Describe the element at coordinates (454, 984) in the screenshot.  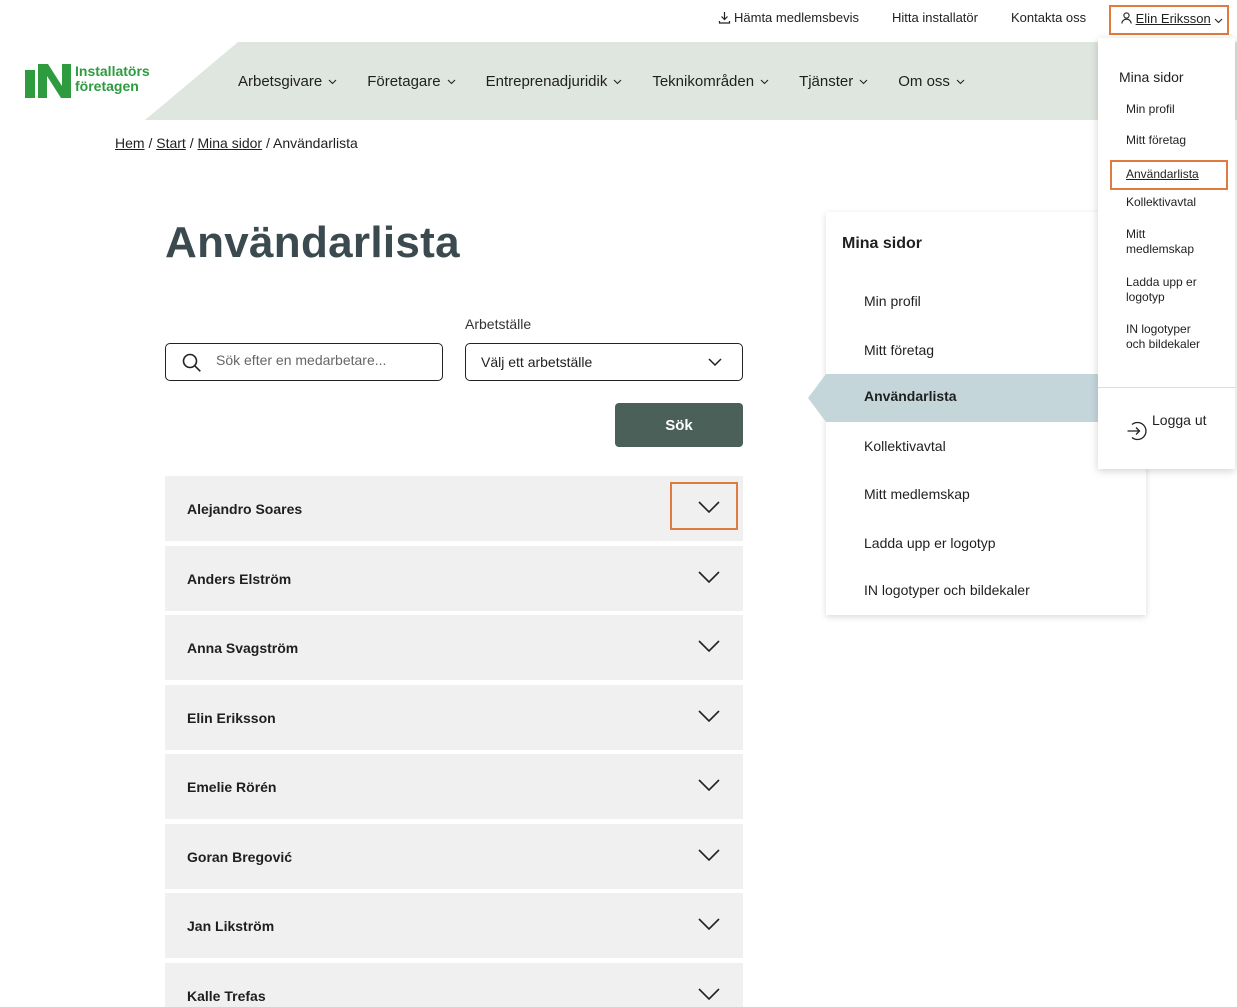
I see `user-row: Kalle Trefas` at that location.